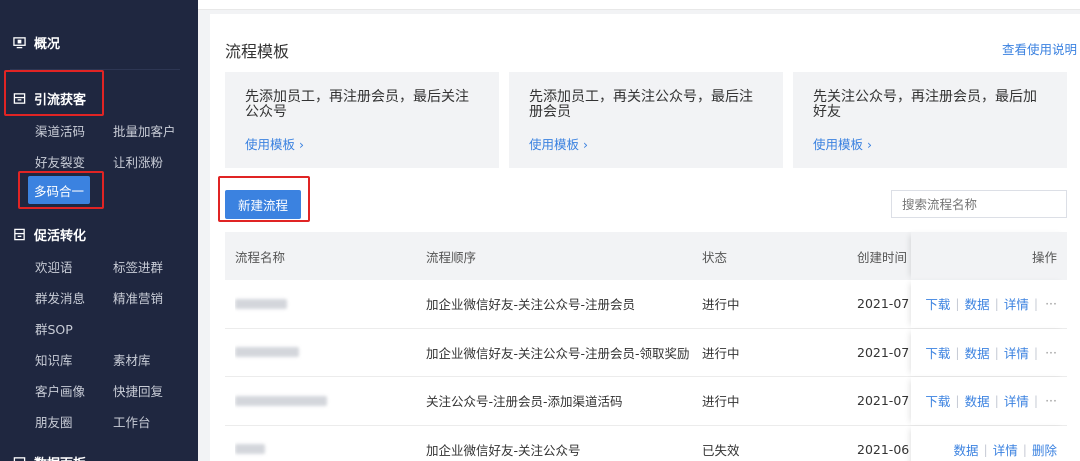 This screenshot has width=1080, height=461. I want to click on row-actions: 数据 | 详情 | 删除, so click(989, 443).